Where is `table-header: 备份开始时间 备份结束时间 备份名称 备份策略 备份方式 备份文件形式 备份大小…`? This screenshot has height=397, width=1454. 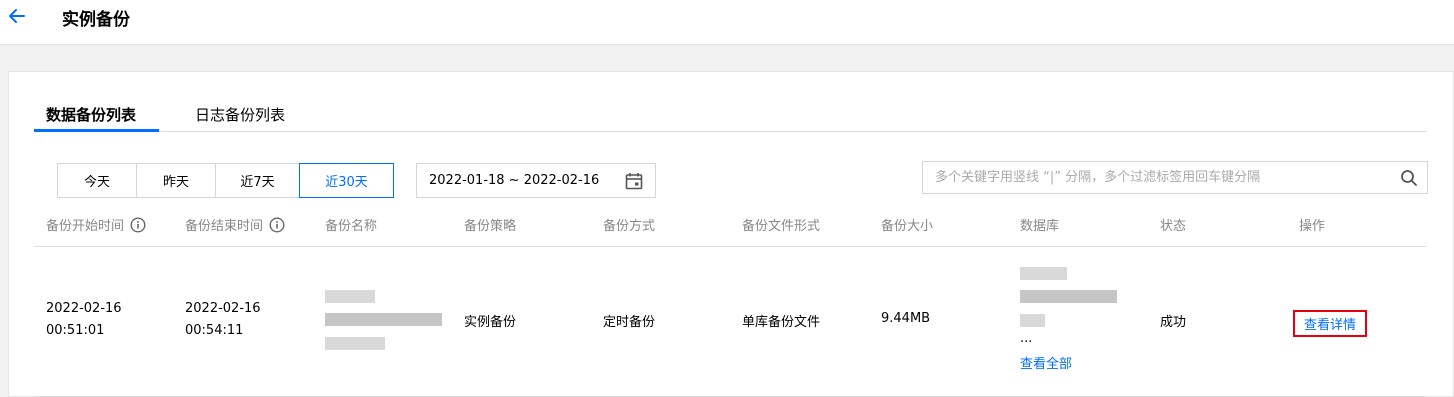
table-header: 备份开始时间 备份结束时间 备份名称 备份策略 备份方式 备份文件形式 备份大小… is located at coordinates (730, 226).